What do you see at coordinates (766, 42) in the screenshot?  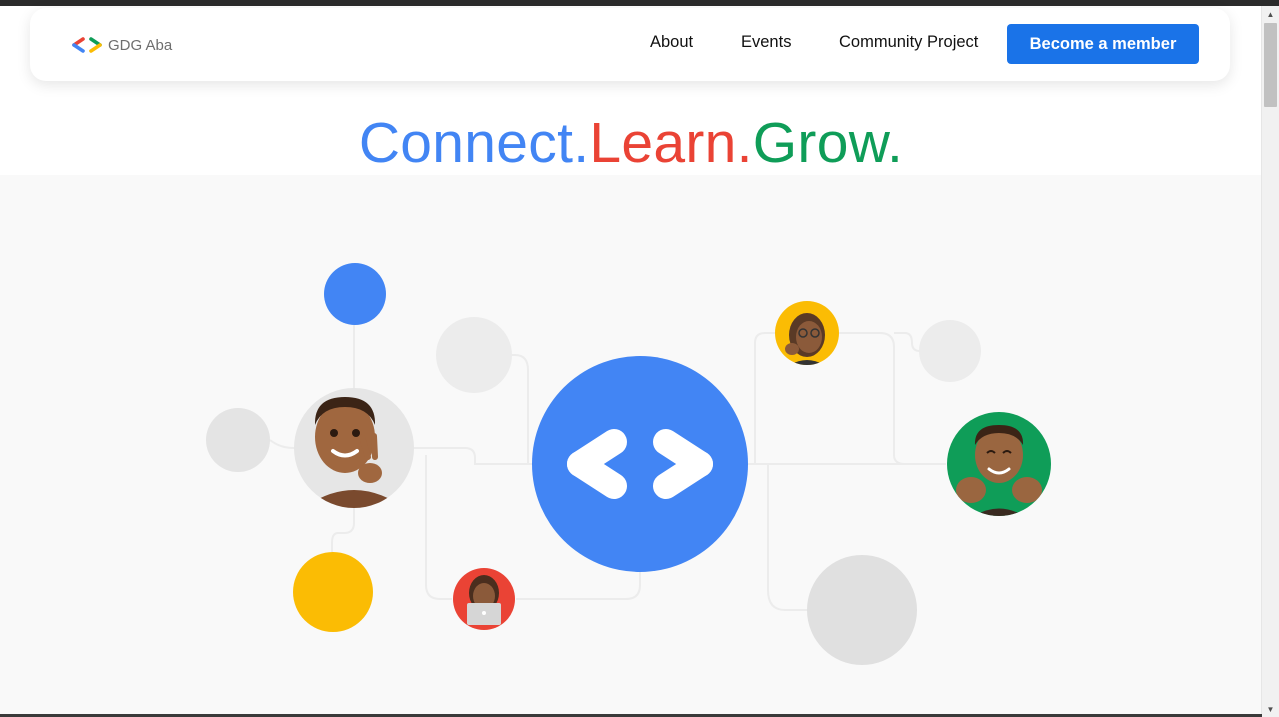 I see `nav-link-events: Events` at bounding box center [766, 42].